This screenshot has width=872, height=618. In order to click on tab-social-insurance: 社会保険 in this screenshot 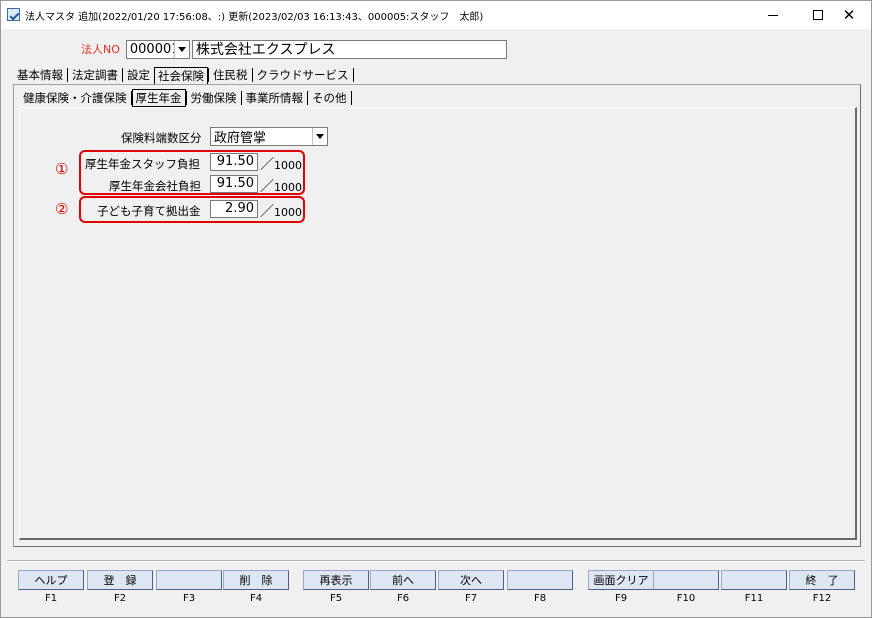, I will do `click(181, 75)`.